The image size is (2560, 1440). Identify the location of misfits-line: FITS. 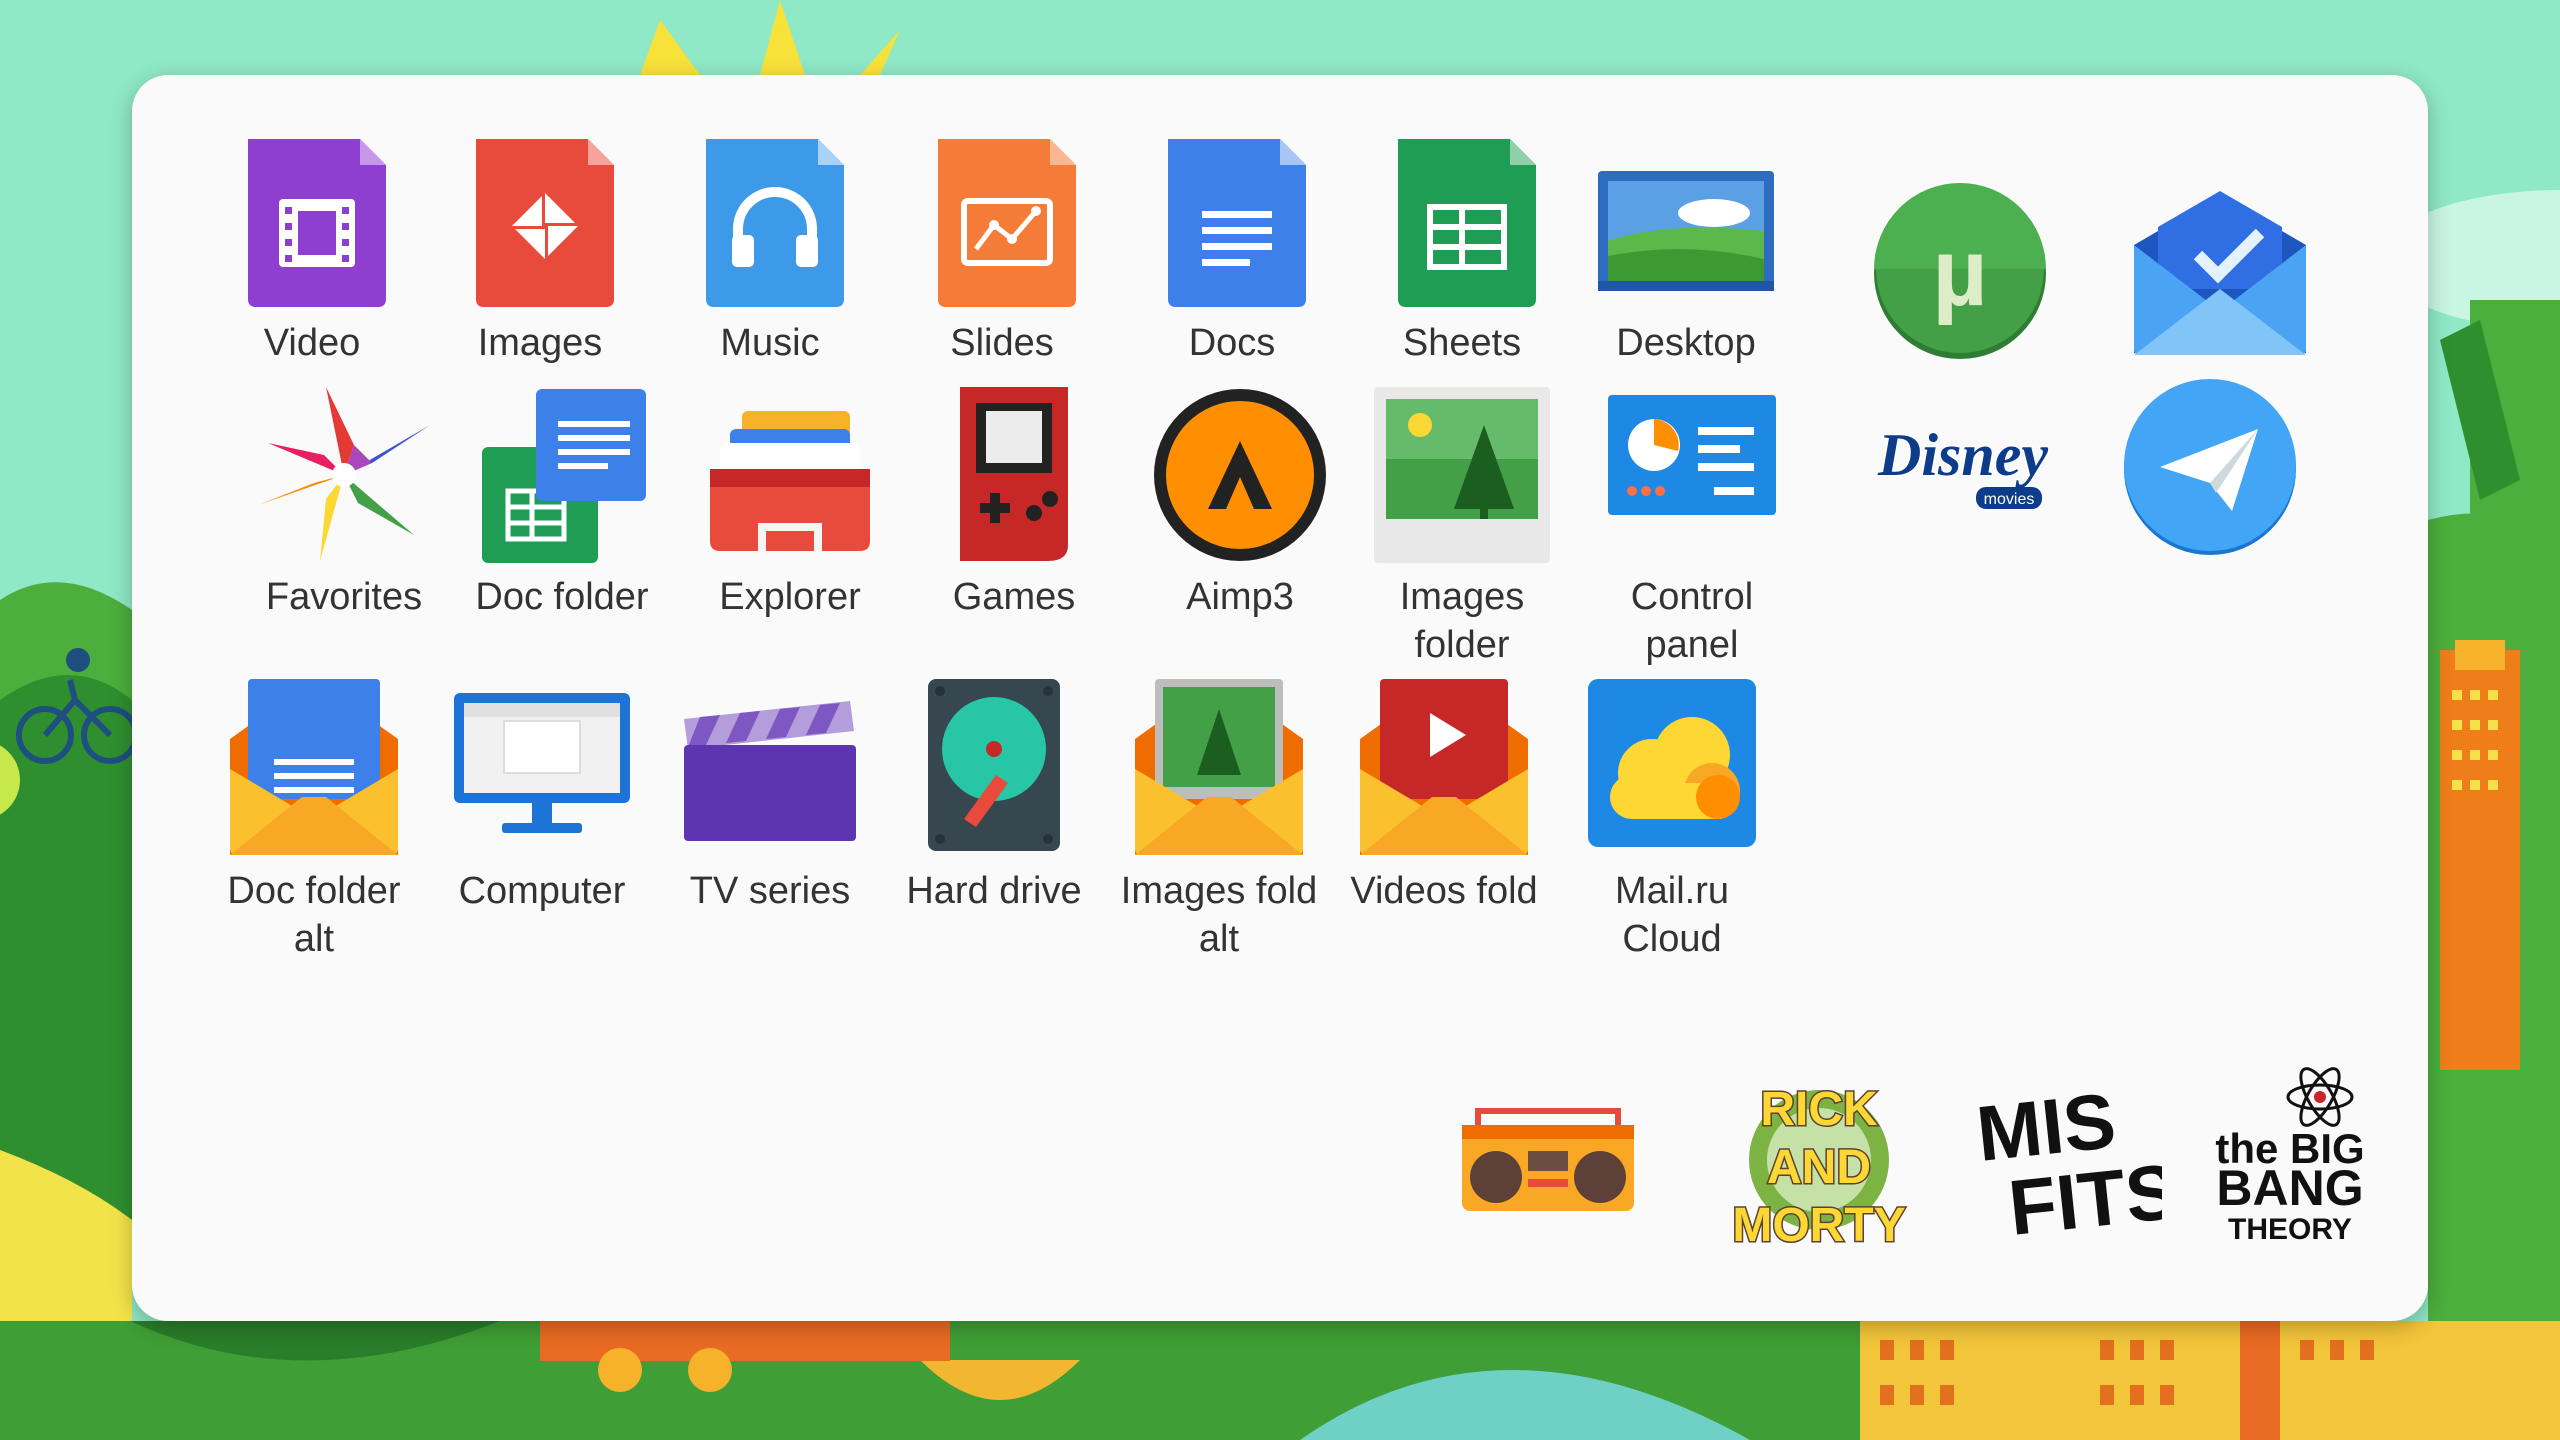
(2083, 1196).